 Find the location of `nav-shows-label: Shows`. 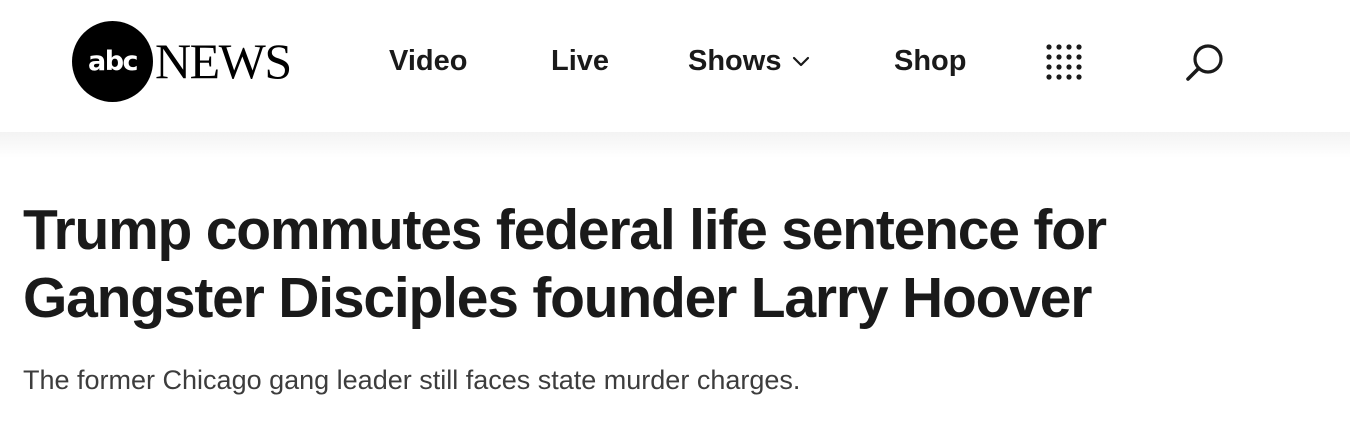

nav-shows-label: Shows is located at coordinates (735, 61).